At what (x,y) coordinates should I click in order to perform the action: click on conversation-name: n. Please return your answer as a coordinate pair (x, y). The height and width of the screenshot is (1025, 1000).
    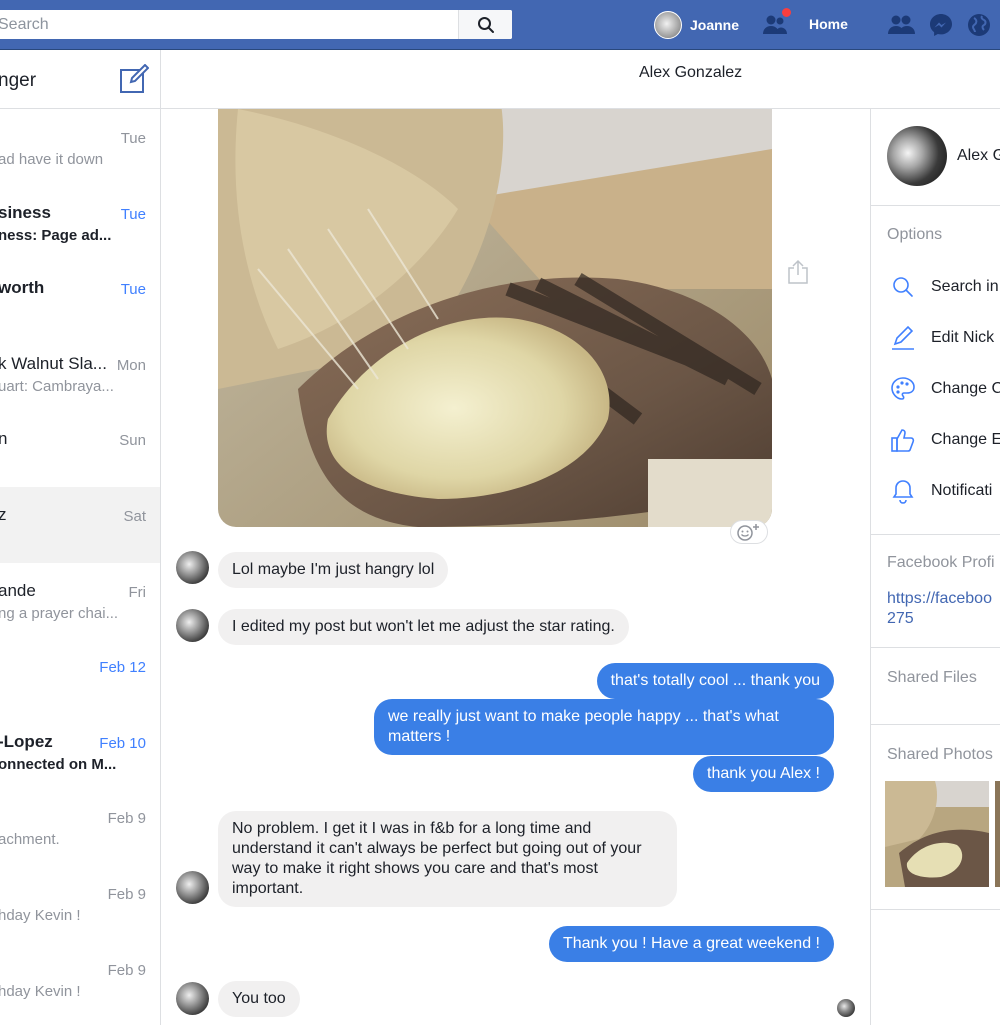
    Looking at the image, I should click on (3, 439).